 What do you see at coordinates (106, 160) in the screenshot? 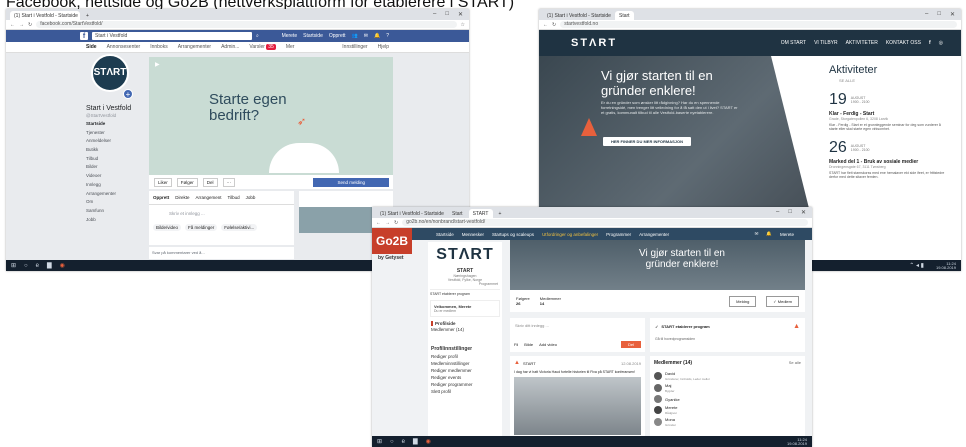
I see `side-item: Tilbud` at bounding box center [106, 160].